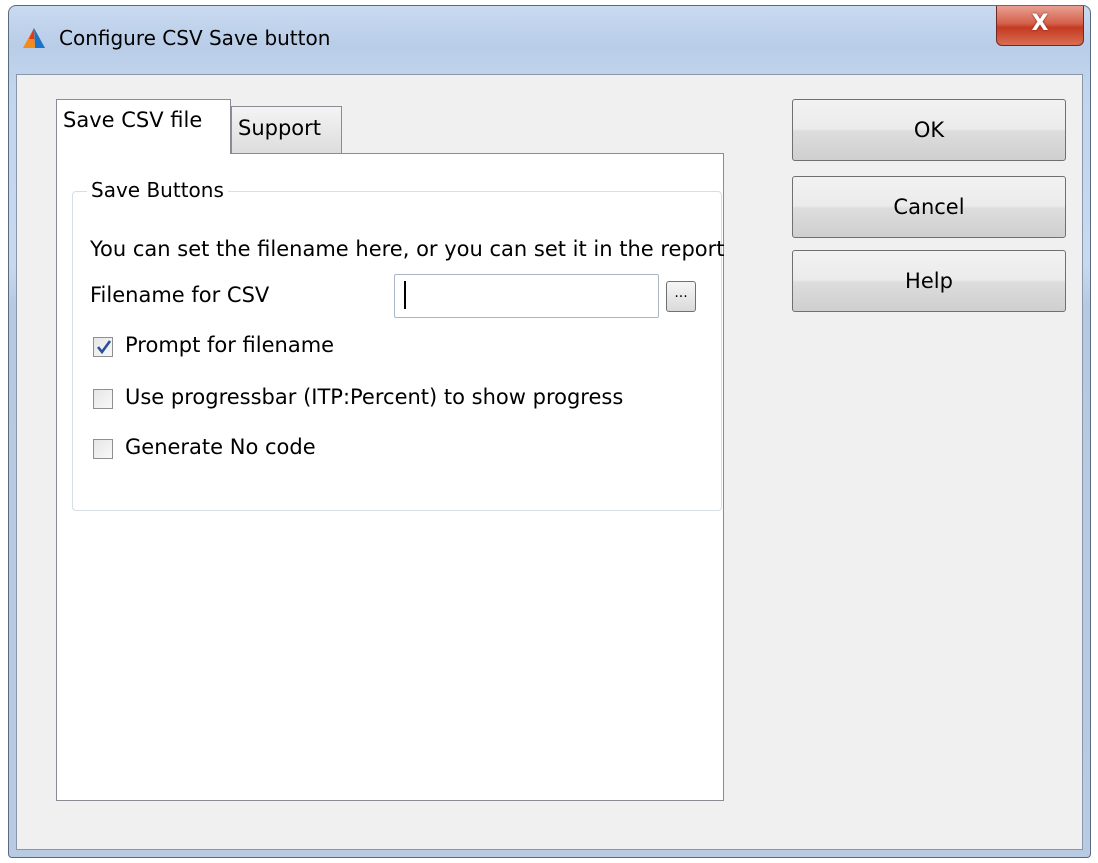 This screenshot has height=863, width=1098. Describe the element at coordinates (34, 38) in the screenshot. I see `app-logo-icon` at that location.